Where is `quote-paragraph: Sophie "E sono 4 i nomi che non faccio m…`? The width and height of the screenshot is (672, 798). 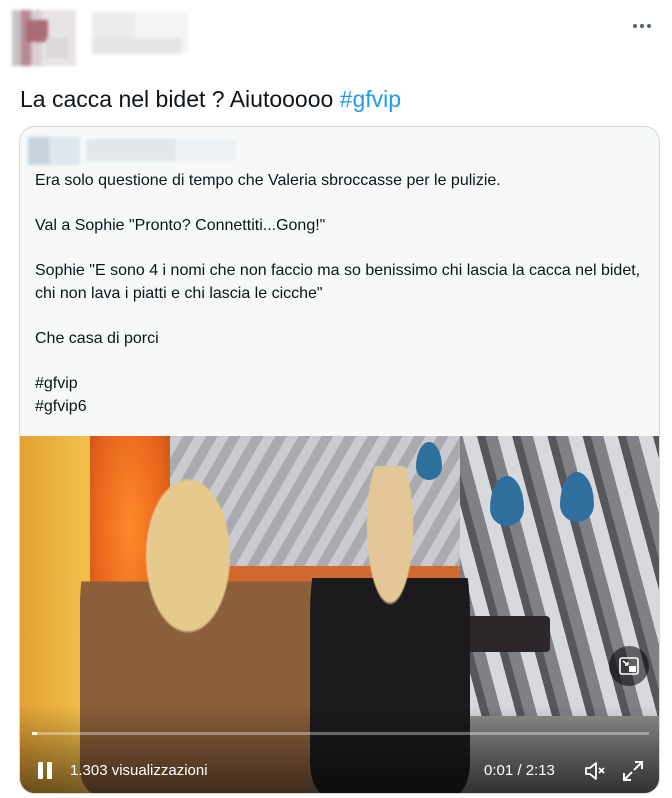
quote-paragraph: Sophie "E sono 4 i nomi che non faccio m… is located at coordinates (338, 282).